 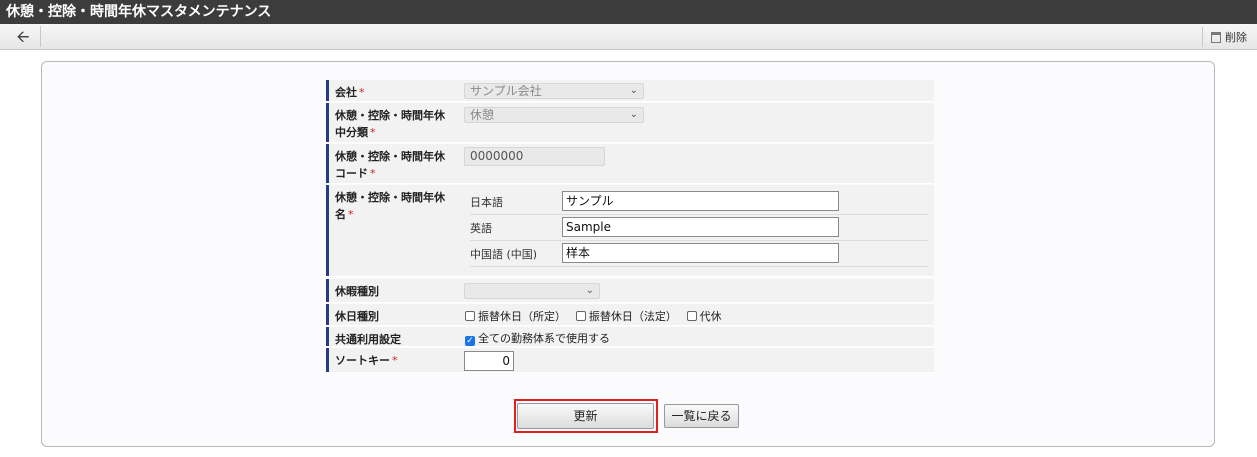 I want to click on sort-key-row: ソートキー * 0, so click(x=630, y=360).